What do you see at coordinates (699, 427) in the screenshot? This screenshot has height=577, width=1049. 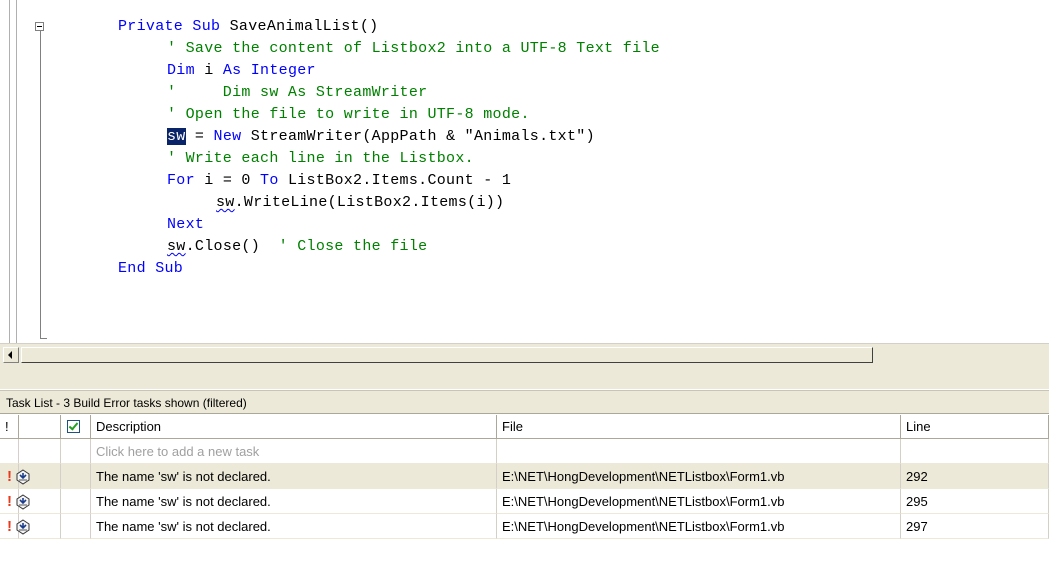 I see `column-header-file: File` at bounding box center [699, 427].